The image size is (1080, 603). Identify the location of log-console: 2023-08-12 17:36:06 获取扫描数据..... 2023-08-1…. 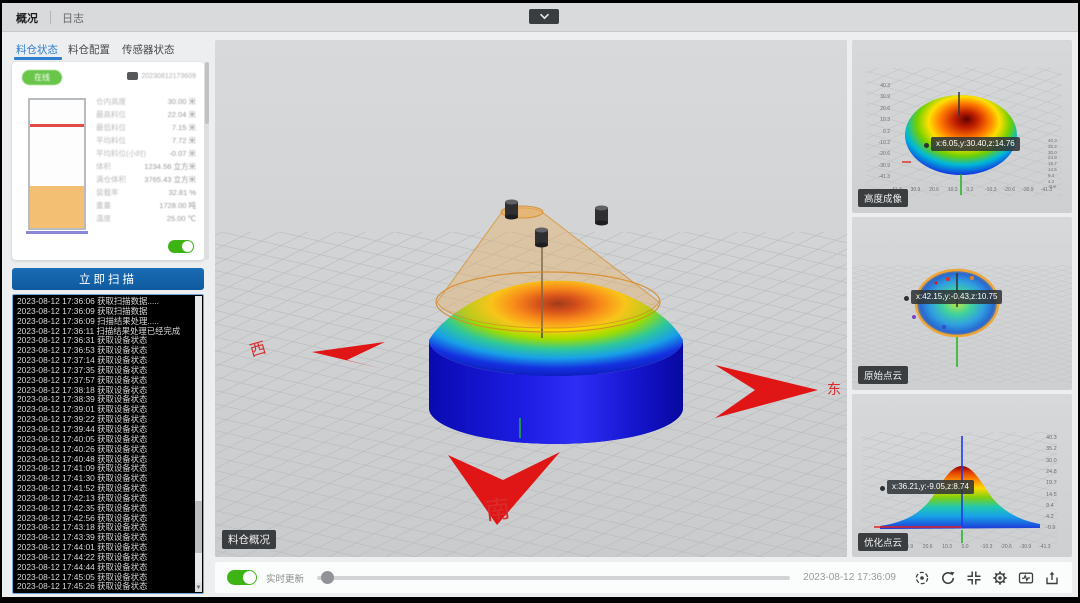
(108, 444).